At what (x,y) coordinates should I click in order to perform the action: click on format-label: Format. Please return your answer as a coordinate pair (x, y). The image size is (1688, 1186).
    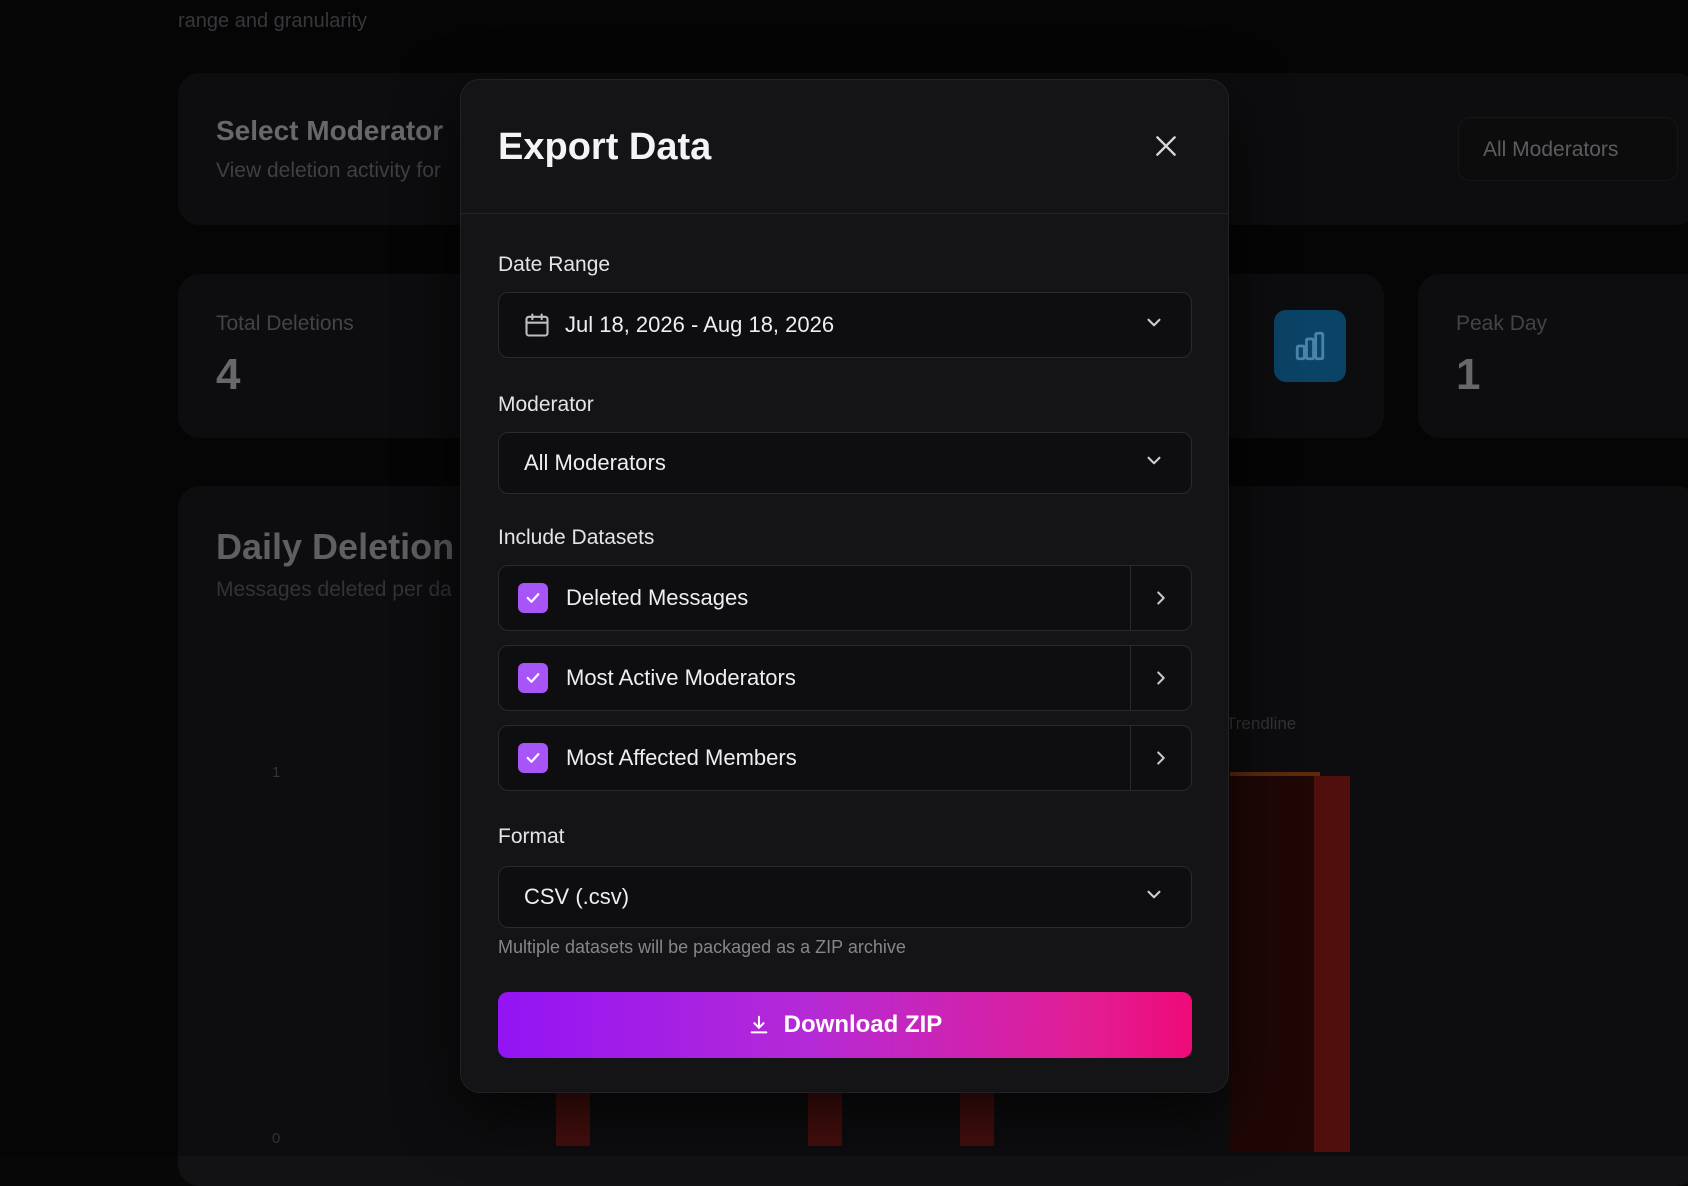
    Looking at the image, I should click on (531, 837).